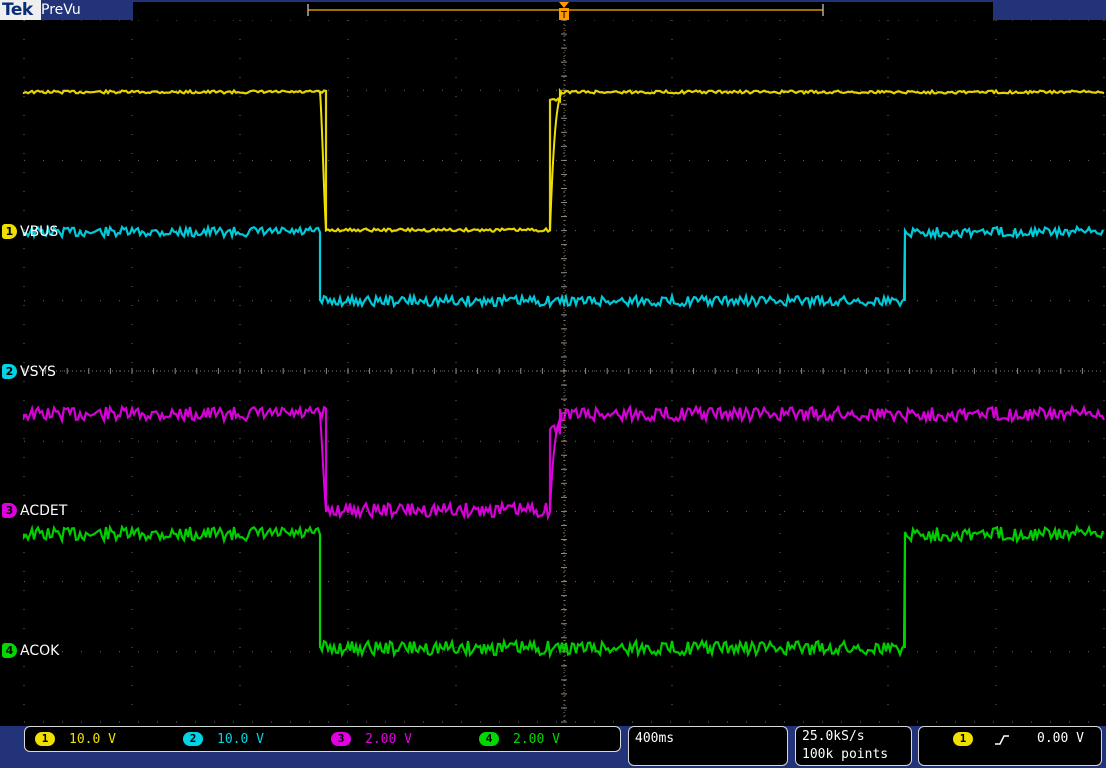  What do you see at coordinates (655, 738) in the screenshot?
I see `timebase-value: 400ms` at bounding box center [655, 738].